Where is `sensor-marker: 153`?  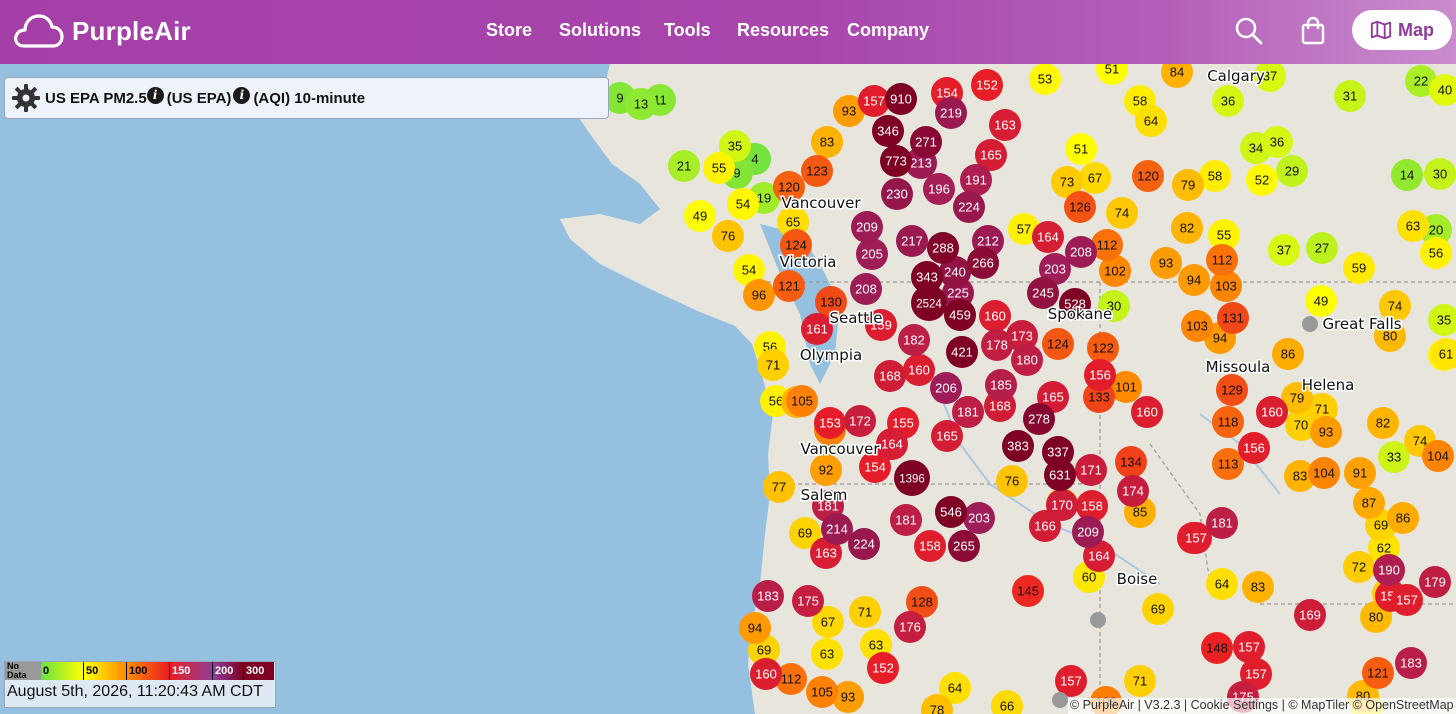 sensor-marker: 153 is located at coordinates (830, 423).